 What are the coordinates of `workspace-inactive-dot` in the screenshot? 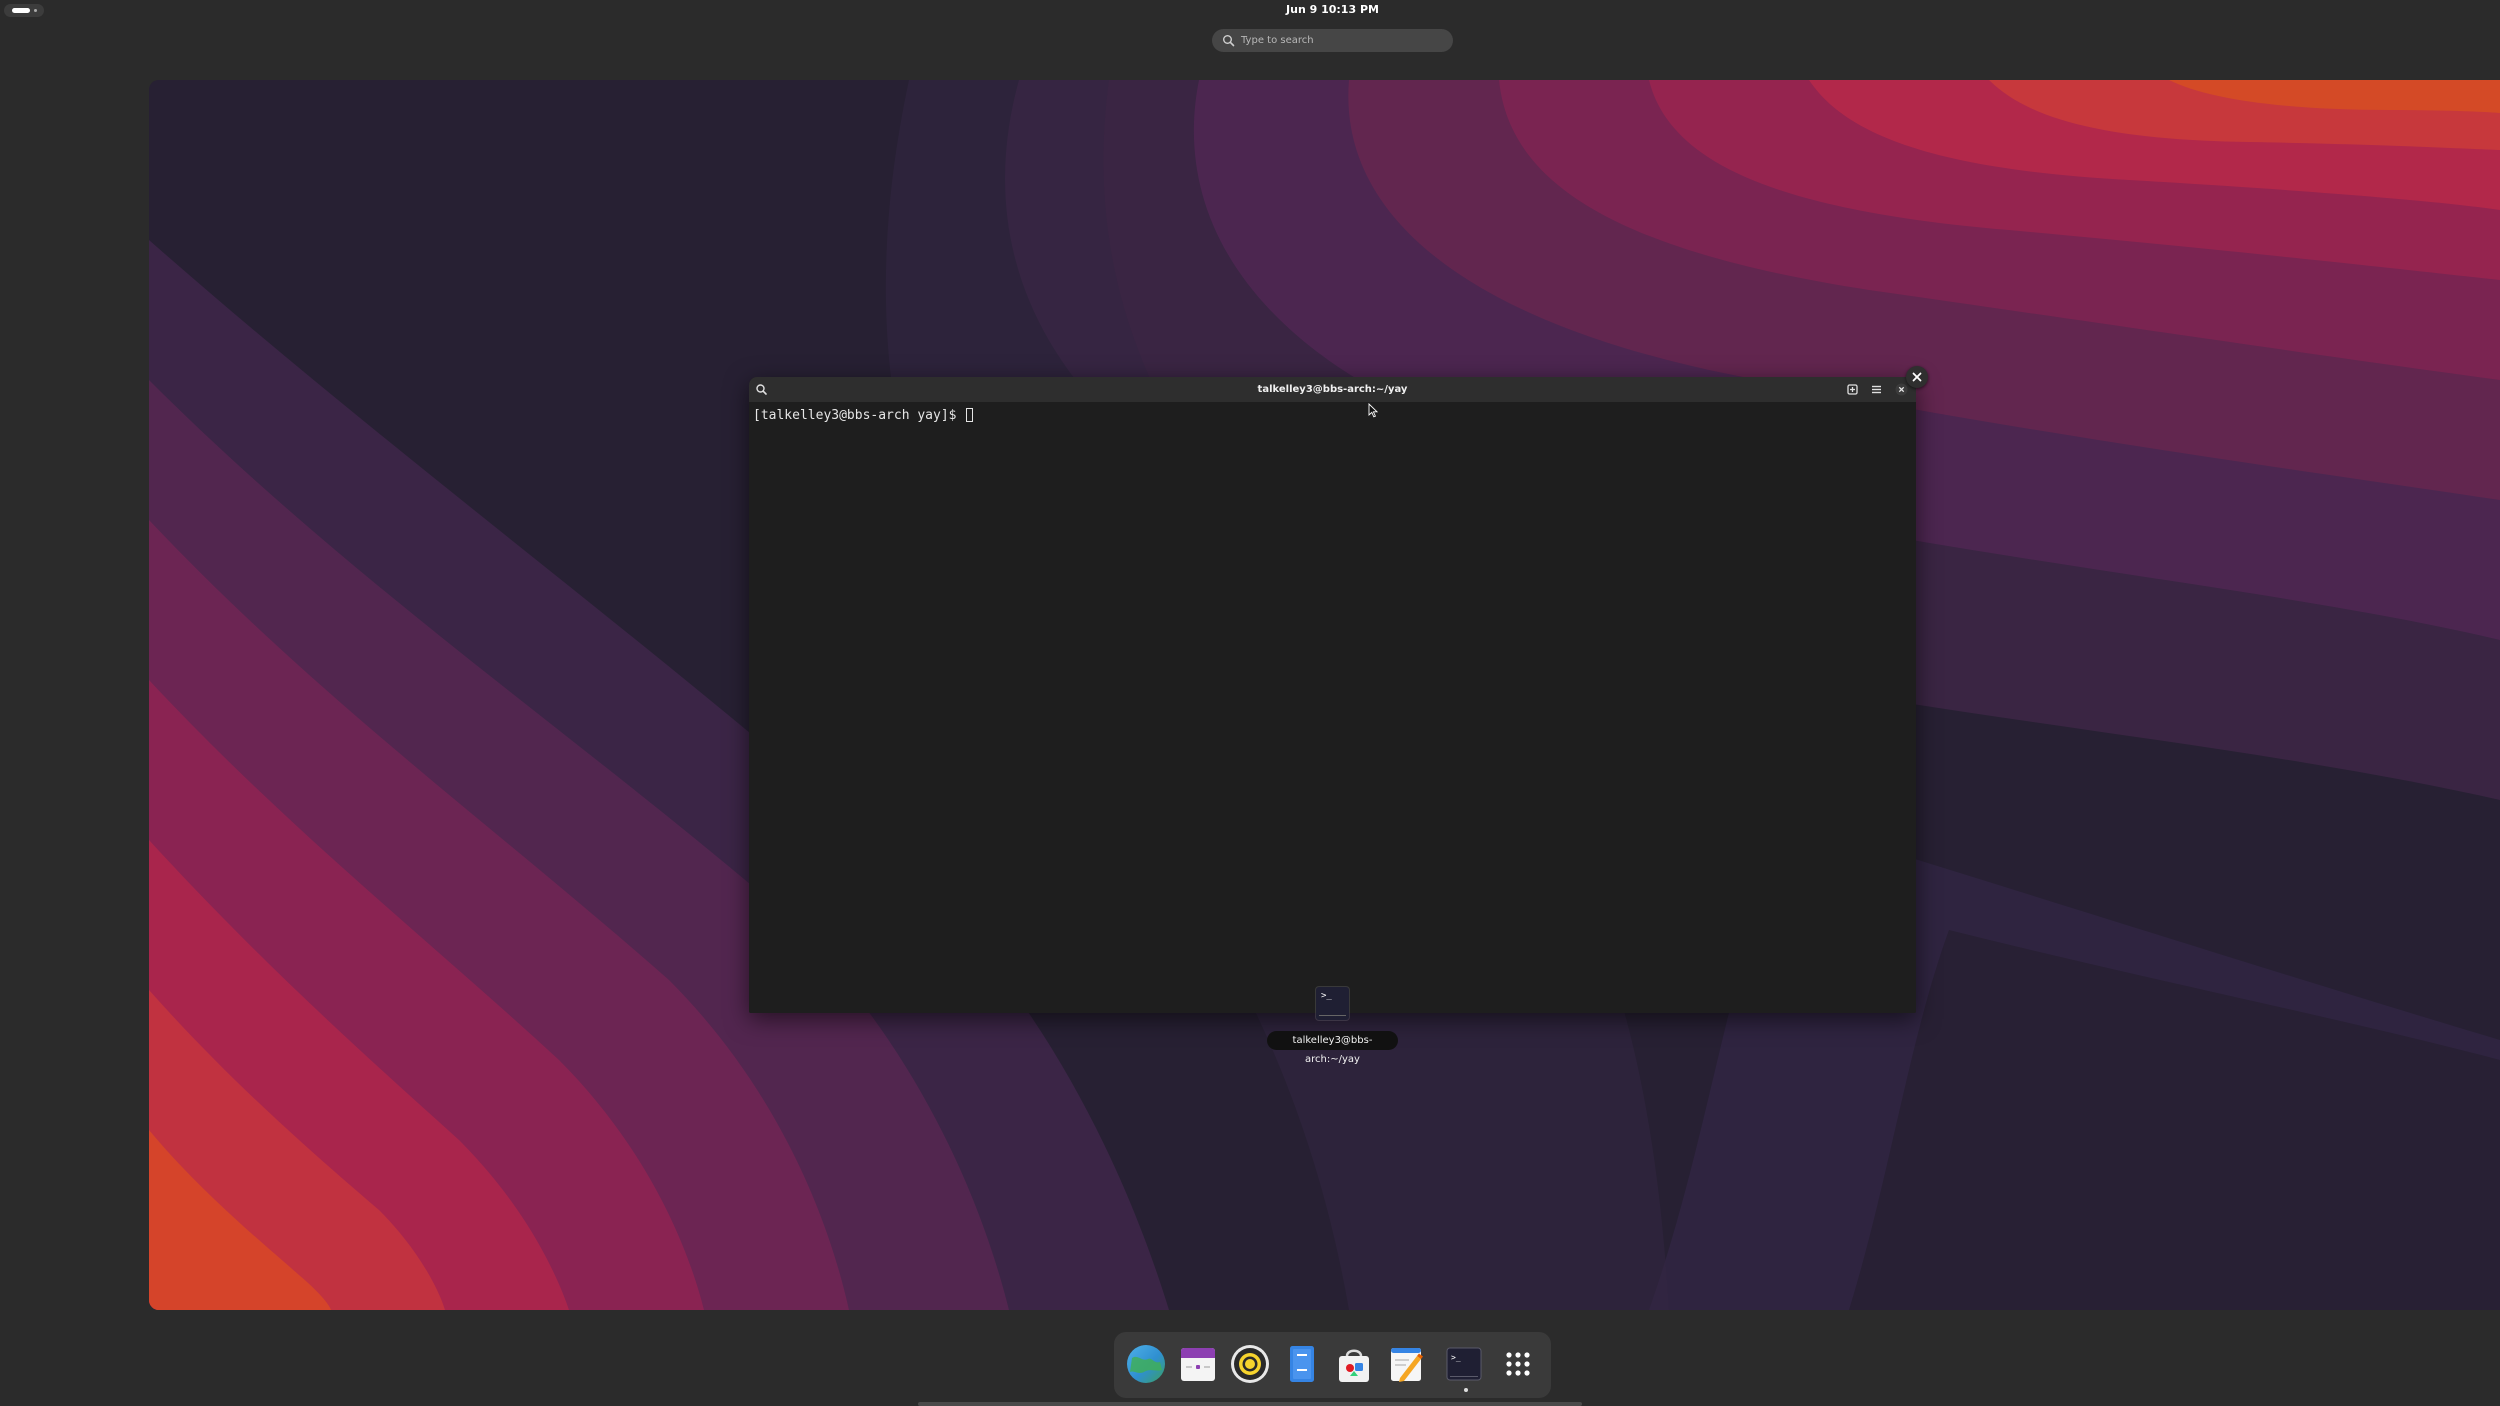 It's located at (35, 10).